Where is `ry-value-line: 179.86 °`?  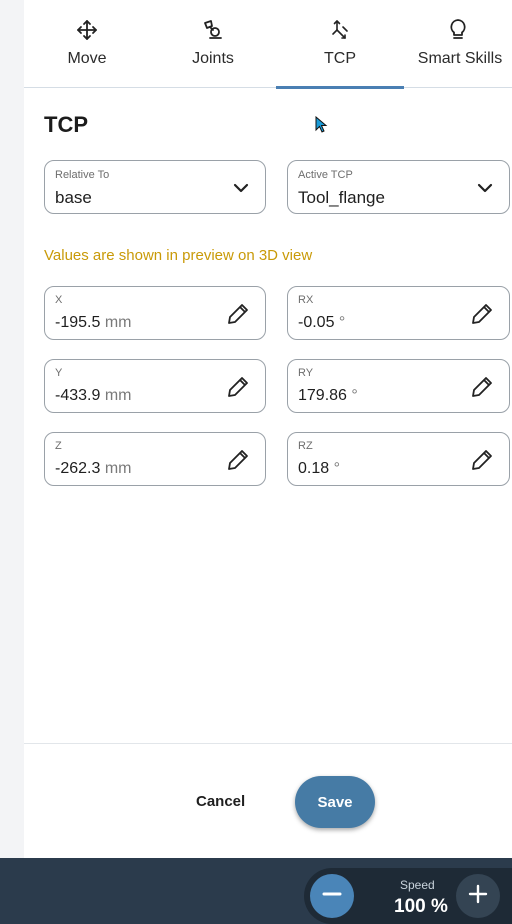 ry-value-line: 179.86 ° is located at coordinates (328, 396).